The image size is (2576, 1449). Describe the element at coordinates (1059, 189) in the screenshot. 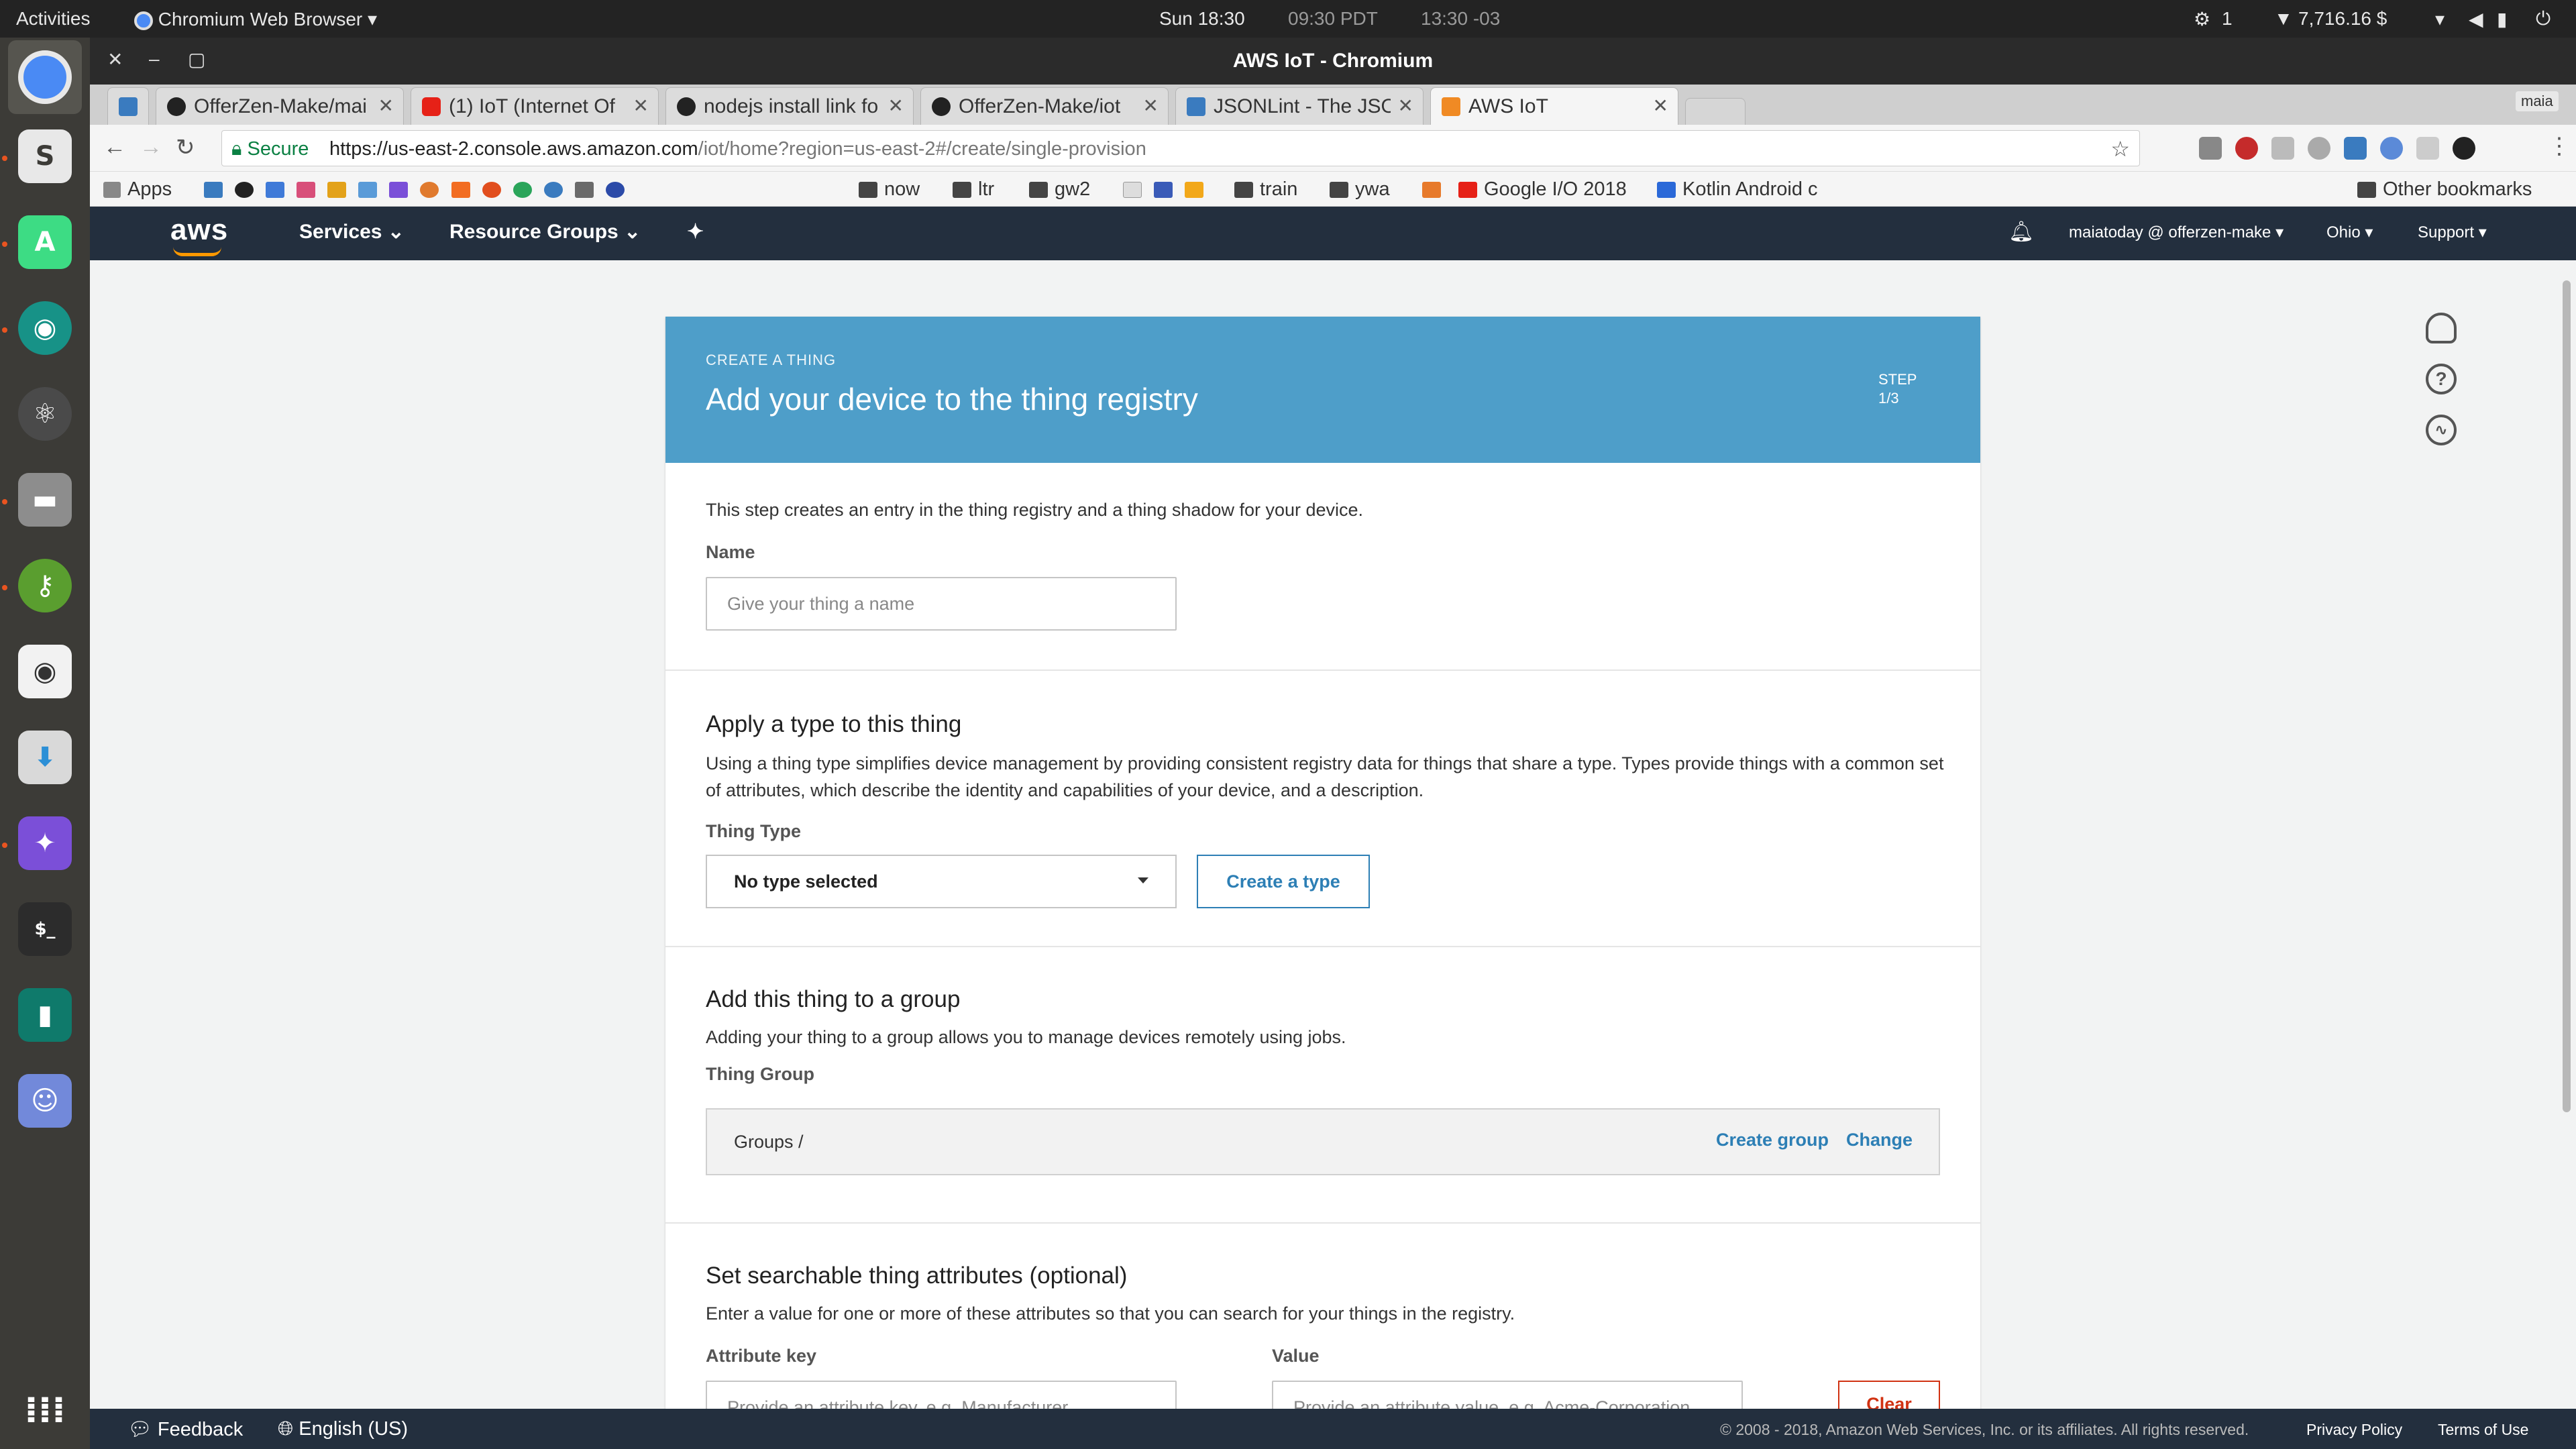

I see `bookmark-folder-gw2: gw2` at that location.